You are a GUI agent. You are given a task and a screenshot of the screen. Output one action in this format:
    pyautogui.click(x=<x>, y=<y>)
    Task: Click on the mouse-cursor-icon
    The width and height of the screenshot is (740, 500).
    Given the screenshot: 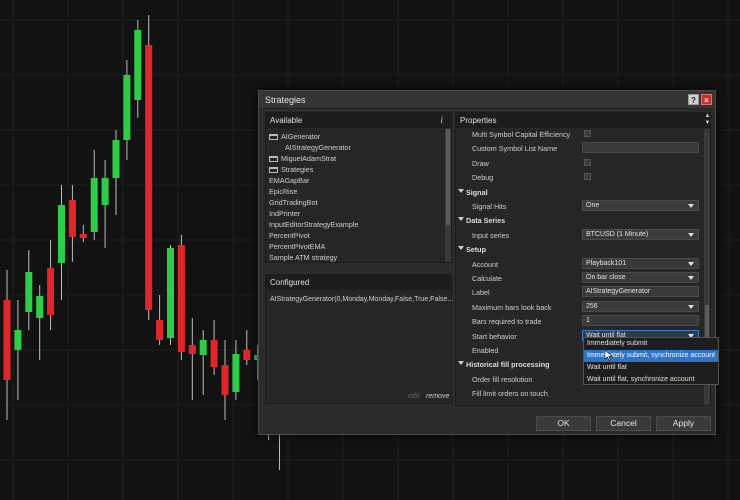 What is the action you would take?
    pyautogui.click(x=609, y=355)
    